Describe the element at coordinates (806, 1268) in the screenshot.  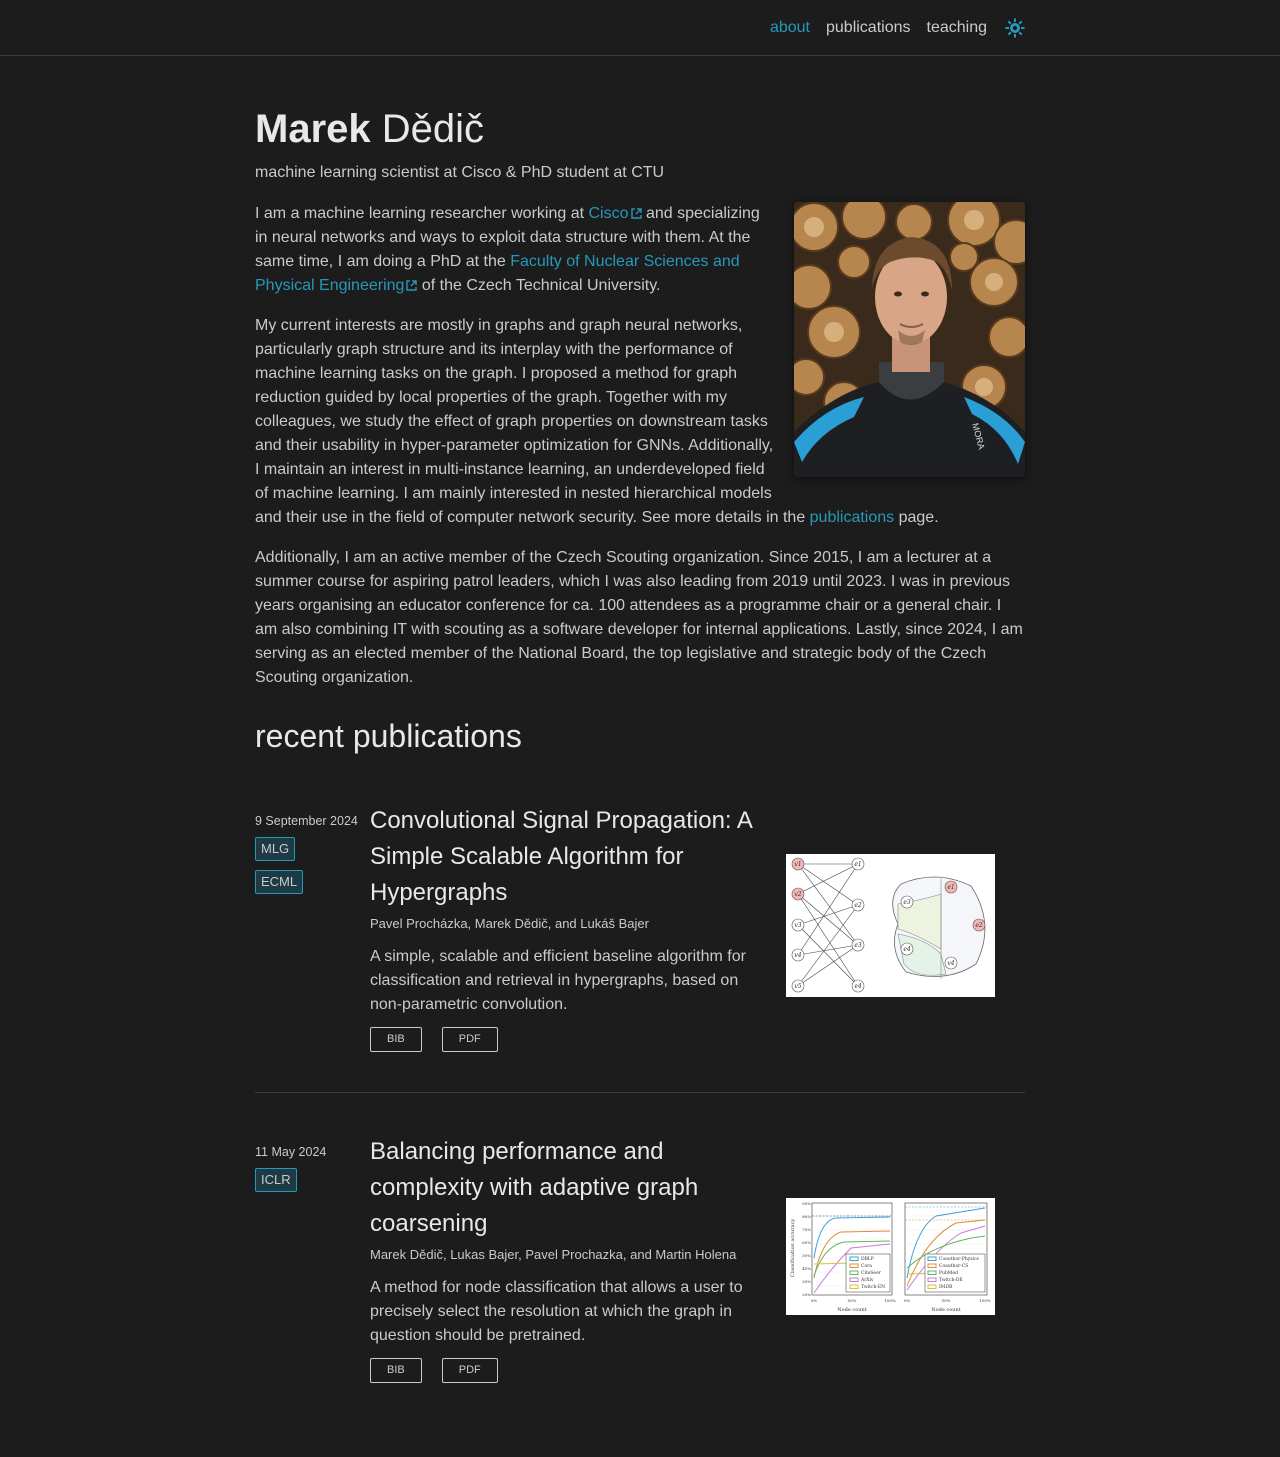
I see `y-tick-label: 40%` at that location.